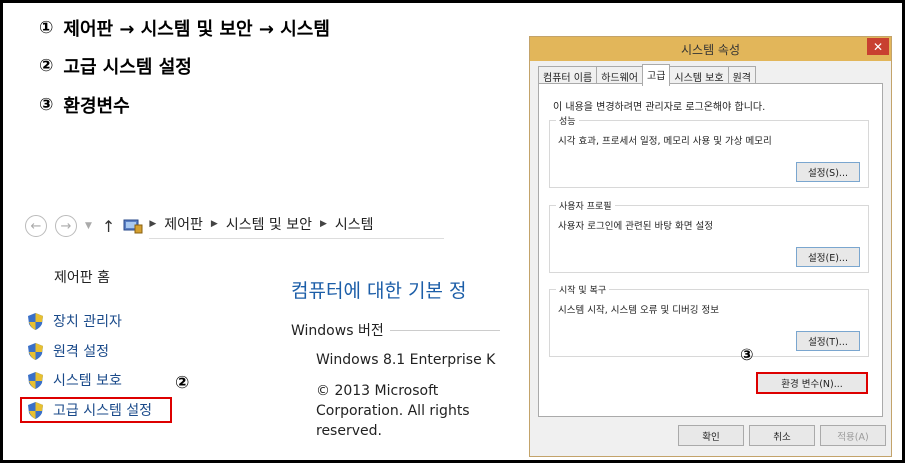  Describe the element at coordinates (46, 66) in the screenshot. I see `step-number: ②` at that location.